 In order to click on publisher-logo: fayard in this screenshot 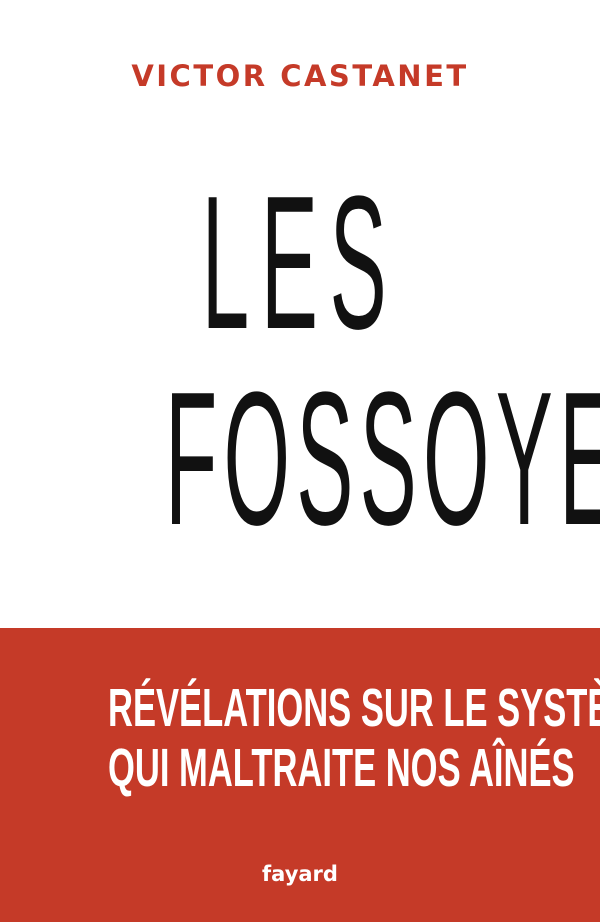, I will do `click(300, 874)`.